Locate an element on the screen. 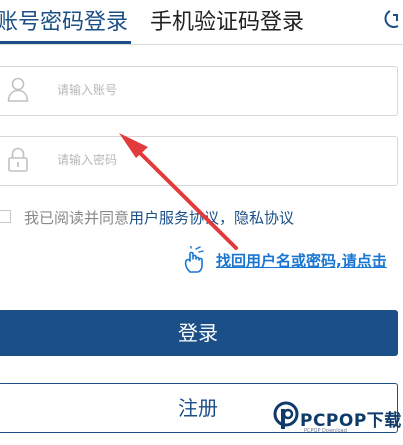  account-field is located at coordinates (199, 91).